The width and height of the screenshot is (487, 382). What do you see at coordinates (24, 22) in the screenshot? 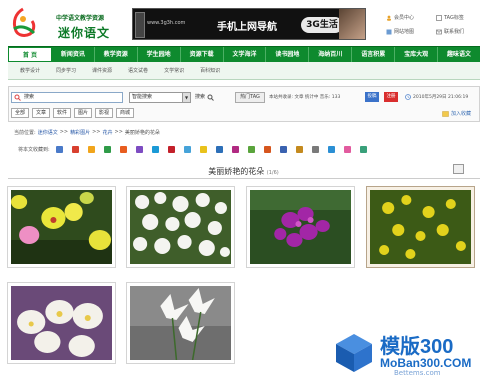
I see `logo-emblem-icon` at bounding box center [24, 22].